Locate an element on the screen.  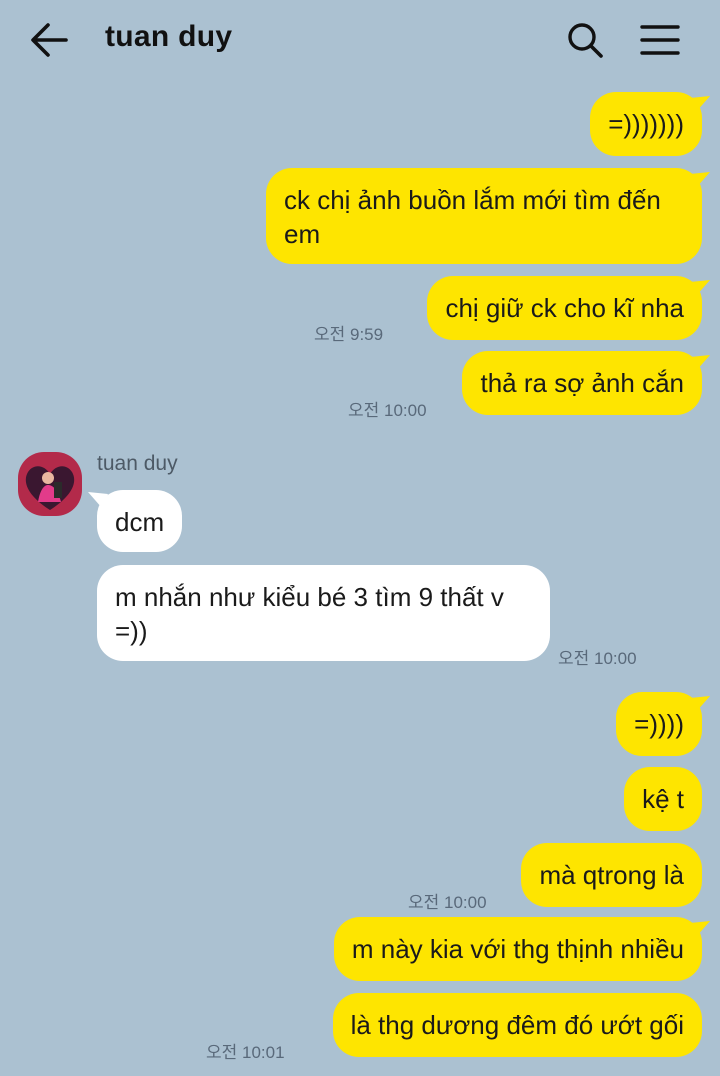
chat-title: tuan duy is located at coordinates (169, 36).